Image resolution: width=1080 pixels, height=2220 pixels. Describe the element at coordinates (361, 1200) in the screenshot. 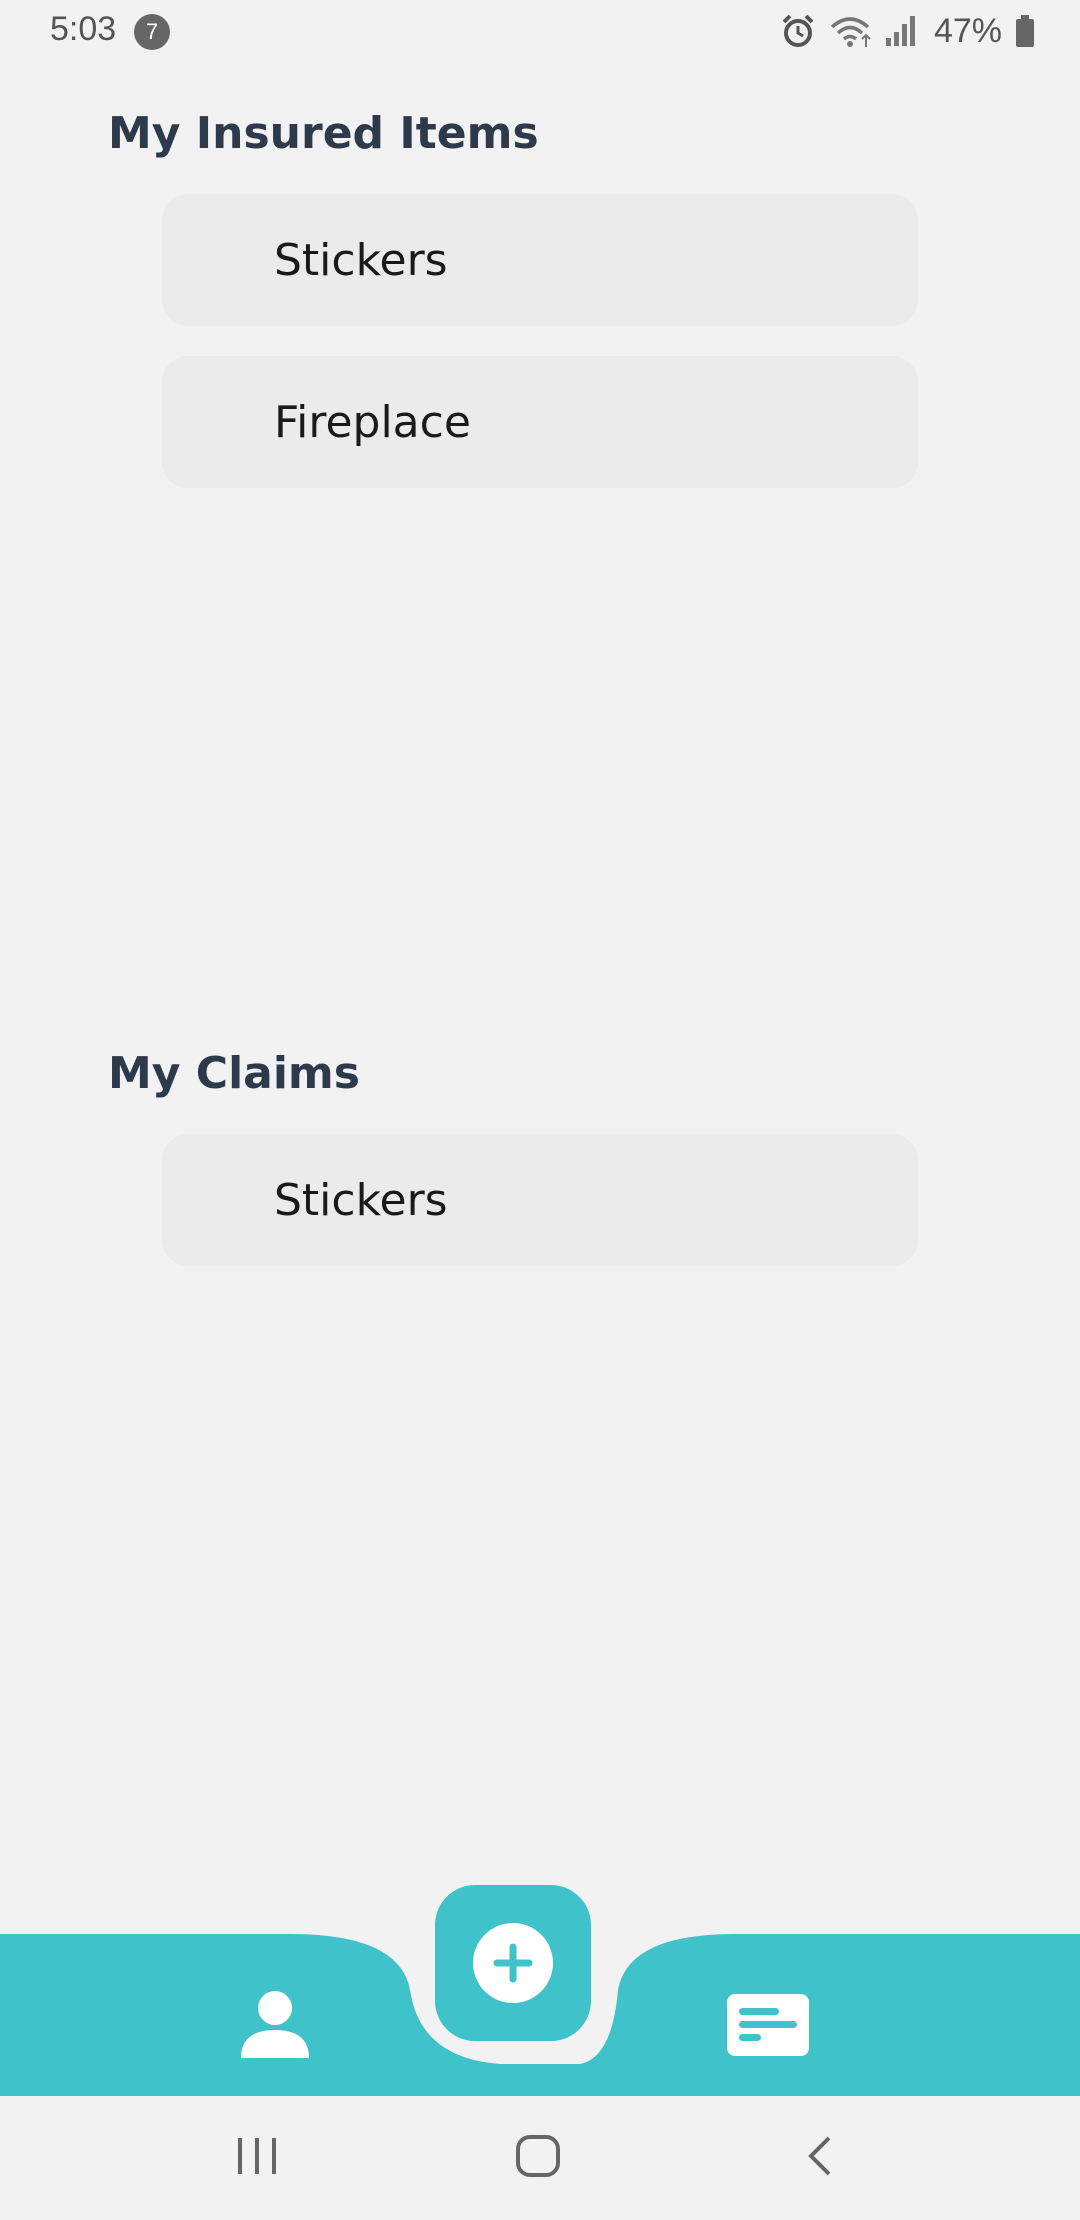

I see `claim-label: Stickers` at that location.